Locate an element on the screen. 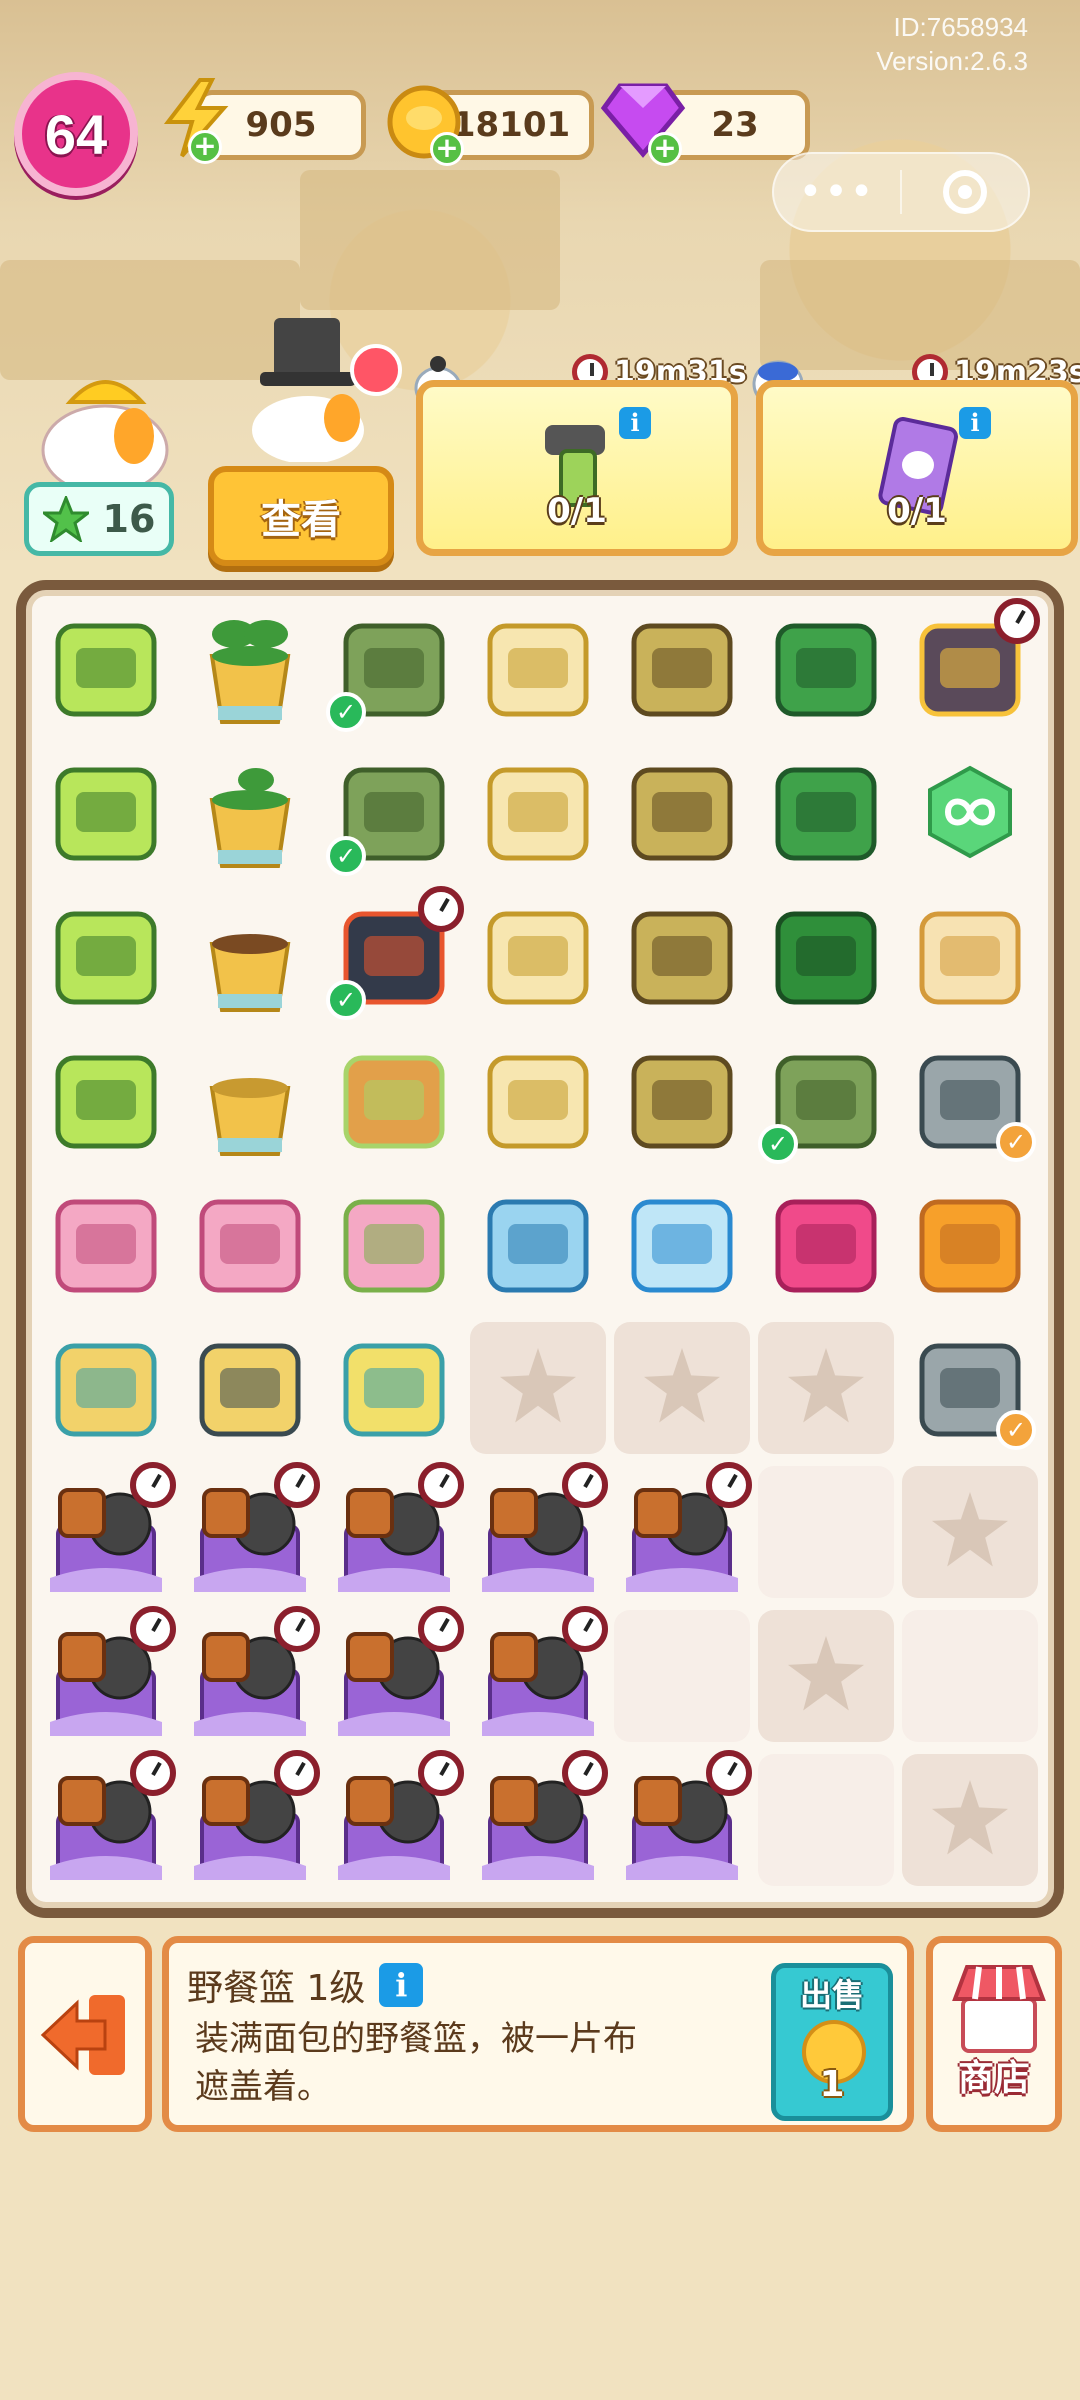 This screenshot has height=2400, width=1080. sell-button: 出售 1 is located at coordinates (832, 2042).